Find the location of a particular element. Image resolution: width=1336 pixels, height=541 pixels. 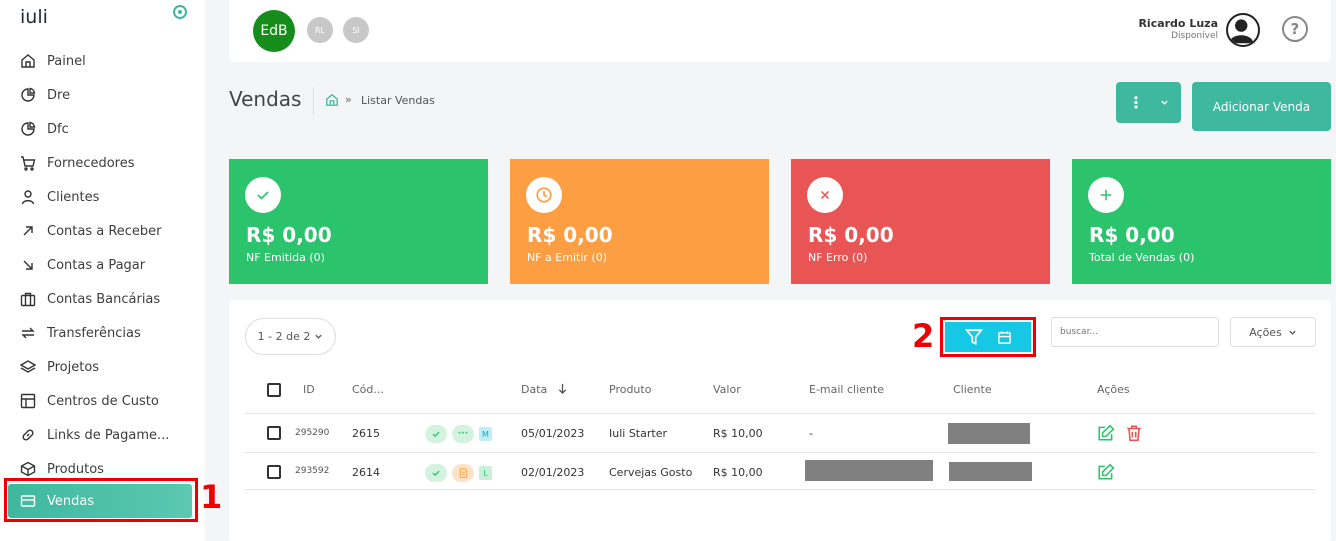

user-icon is located at coordinates (28, 197).